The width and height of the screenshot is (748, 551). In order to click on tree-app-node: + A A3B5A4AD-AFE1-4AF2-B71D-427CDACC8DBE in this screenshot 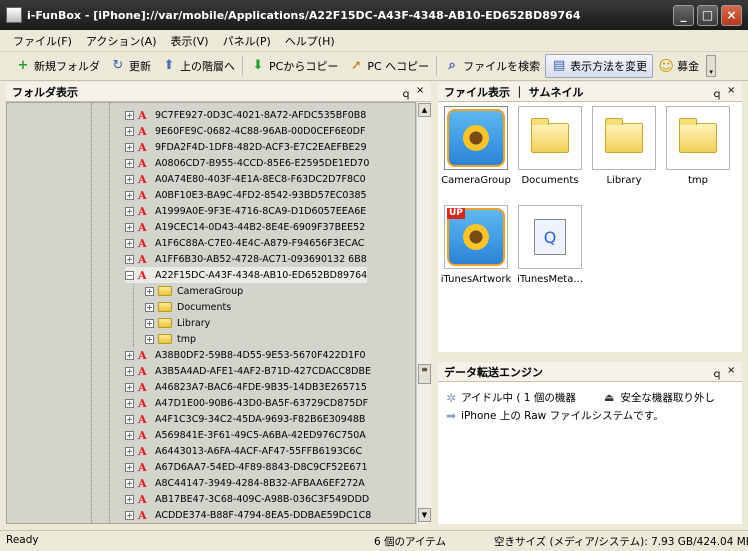, I will do `click(248, 371)`.